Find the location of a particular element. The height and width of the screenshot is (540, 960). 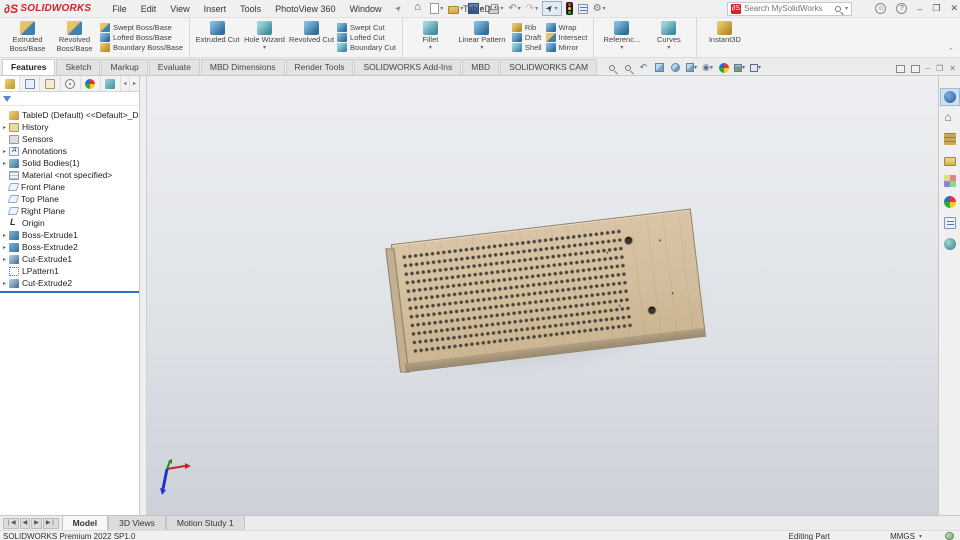

menu-window: Window is located at coordinates (366, 9).